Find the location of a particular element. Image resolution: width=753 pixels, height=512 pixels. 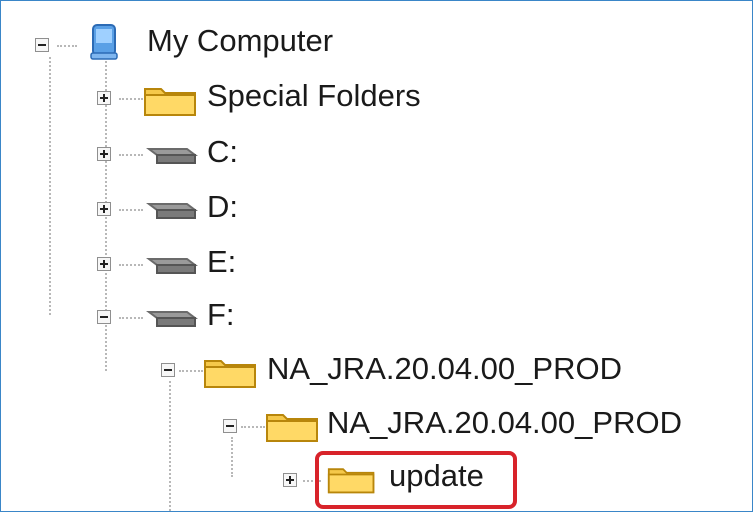

tree-item-folder-na-jra-prod-sub: NA_JRA.20.04.00_PROD is located at coordinates (504, 423).